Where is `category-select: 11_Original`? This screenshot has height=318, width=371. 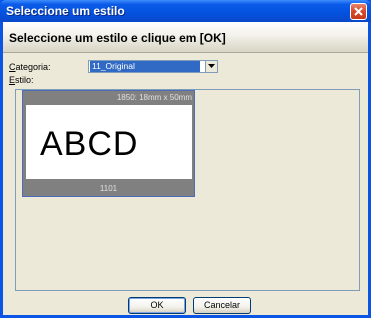
category-select: 11_Original is located at coordinates (153, 66).